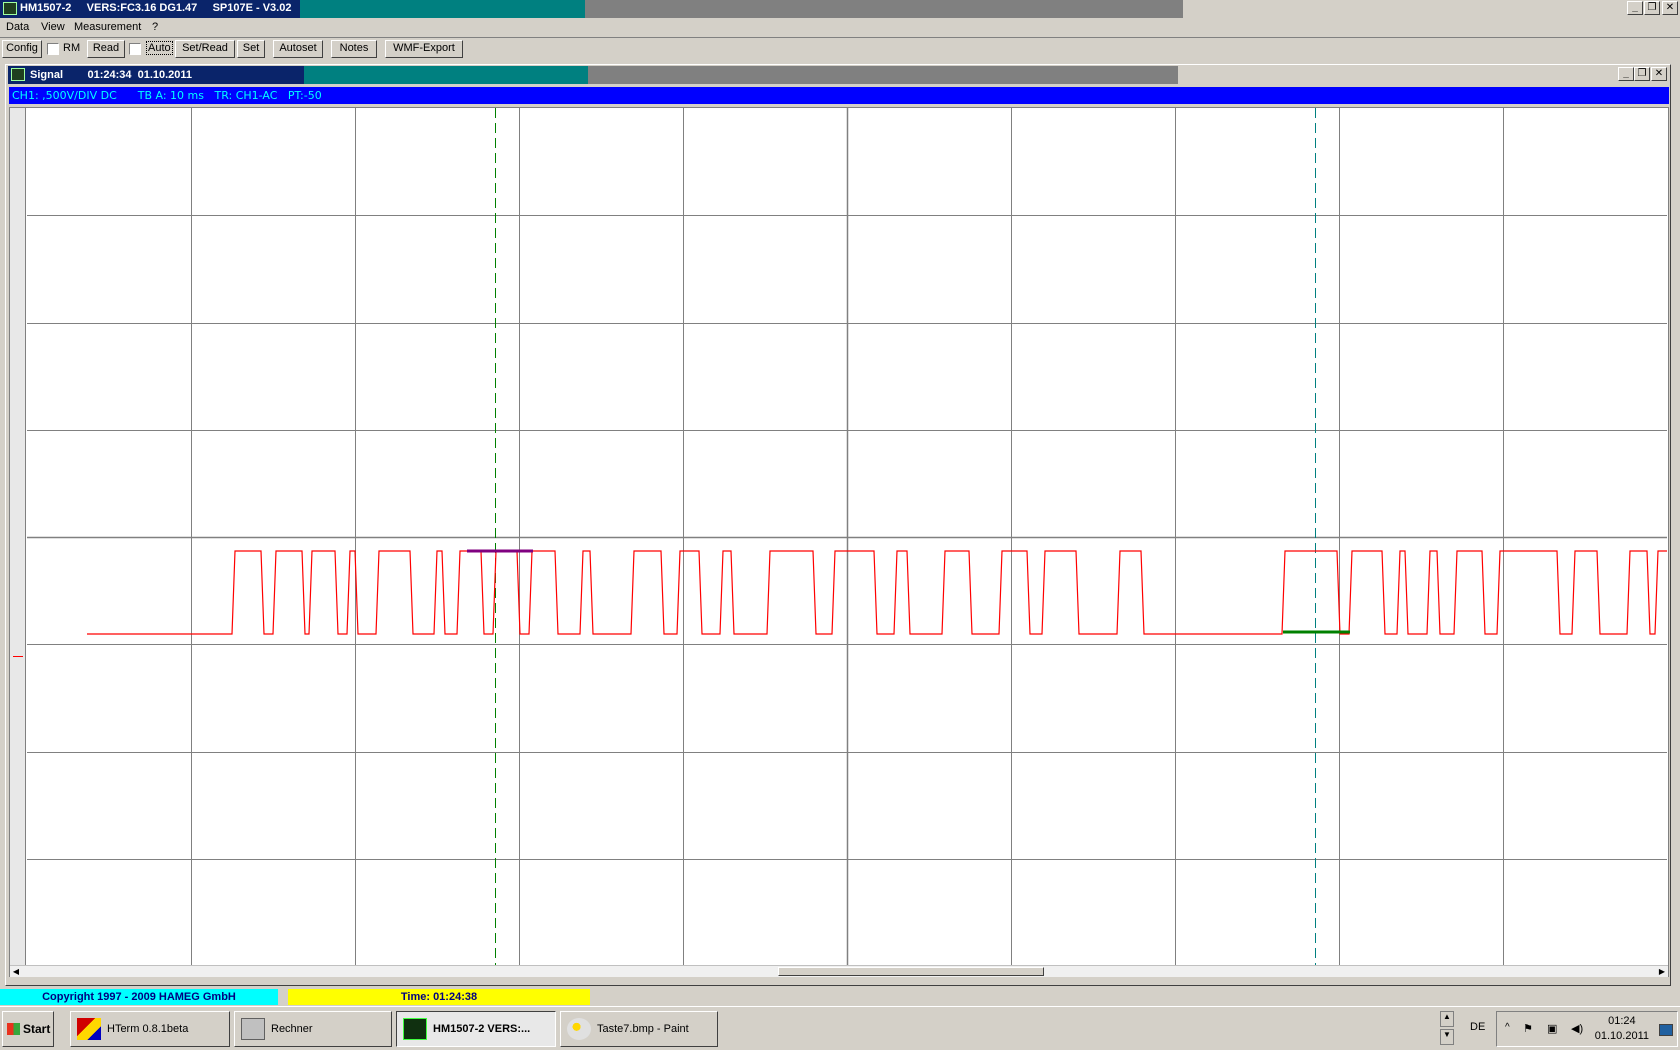 This screenshot has height=1050, width=1680. What do you see at coordinates (424, 49) in the screenshot?
I see `wmf-export-button: WMF-Export` at bounding box center [424, 49].